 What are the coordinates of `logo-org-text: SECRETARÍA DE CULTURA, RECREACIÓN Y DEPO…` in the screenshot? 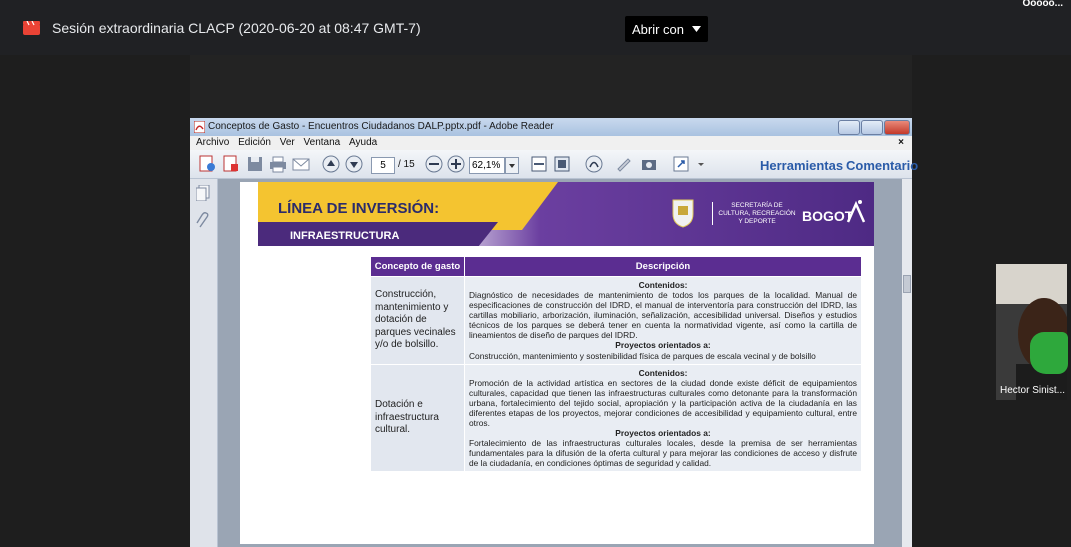 It's located at (754, 214).